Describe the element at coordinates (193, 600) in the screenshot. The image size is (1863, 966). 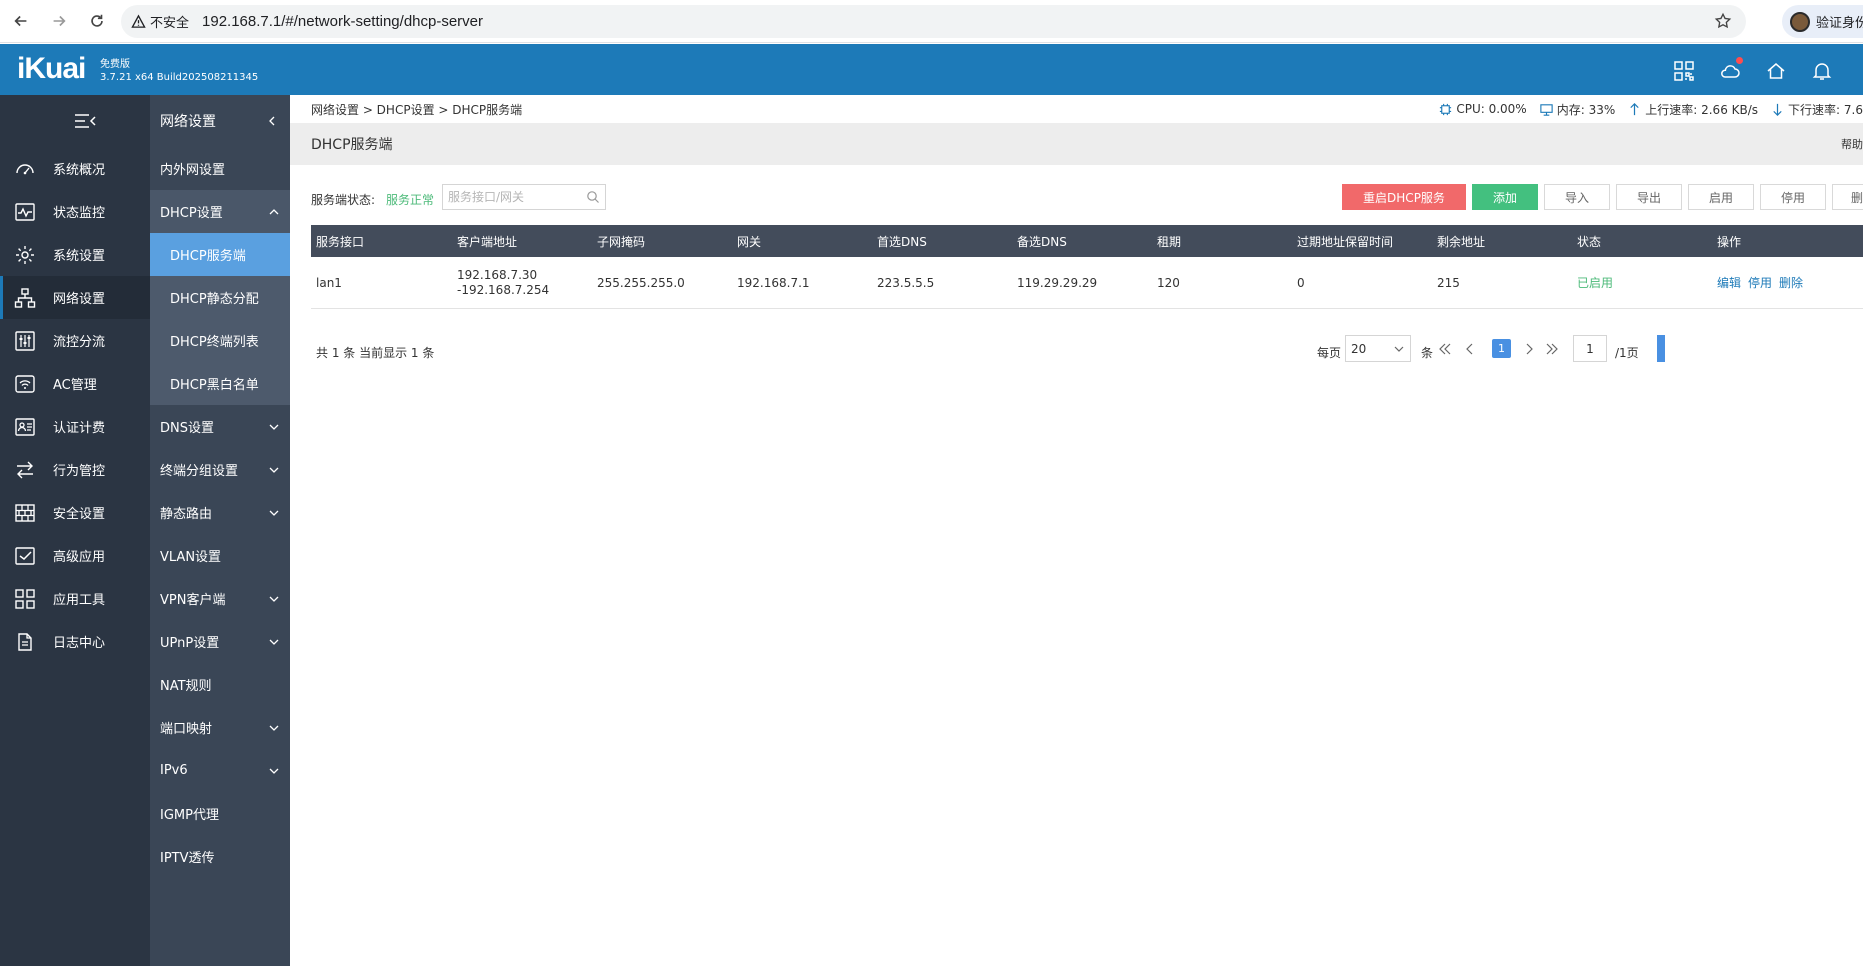
I see `subsidebar-item-label: VPN客户端` at that location.